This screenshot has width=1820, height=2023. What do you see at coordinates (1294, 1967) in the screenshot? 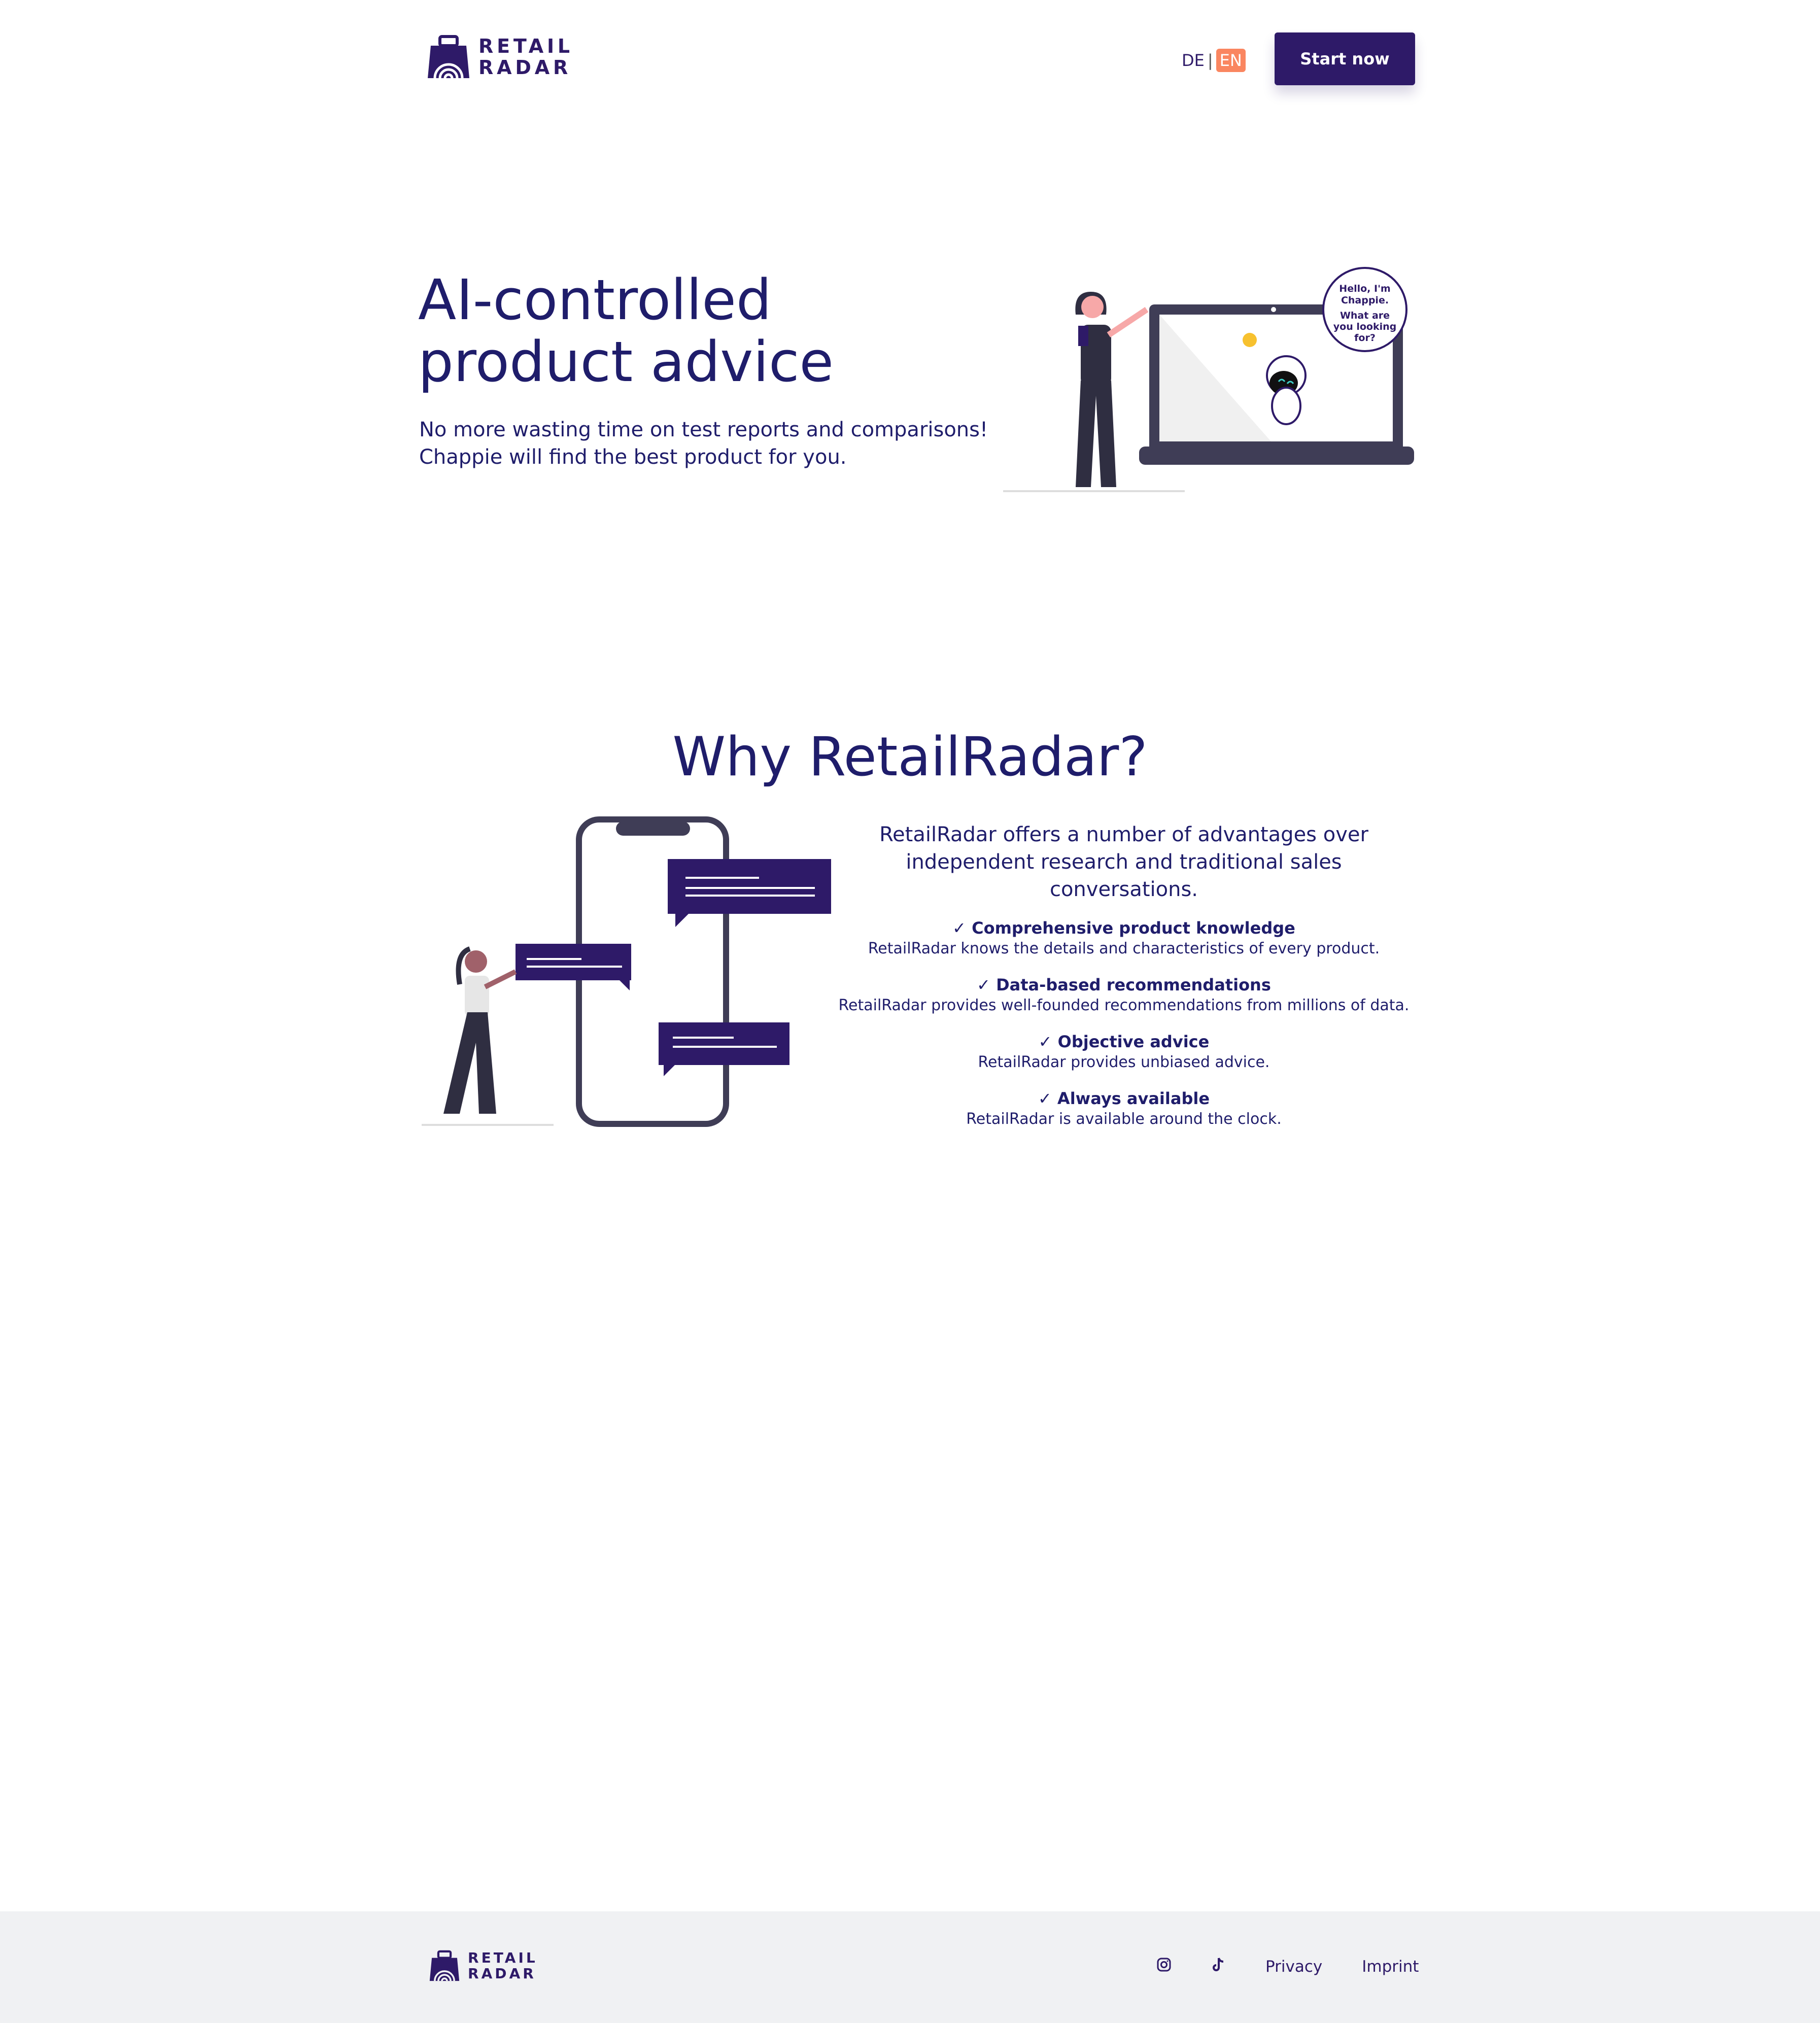
I see `privacy-link: Privacy` at bounding box center [1294, 1967].